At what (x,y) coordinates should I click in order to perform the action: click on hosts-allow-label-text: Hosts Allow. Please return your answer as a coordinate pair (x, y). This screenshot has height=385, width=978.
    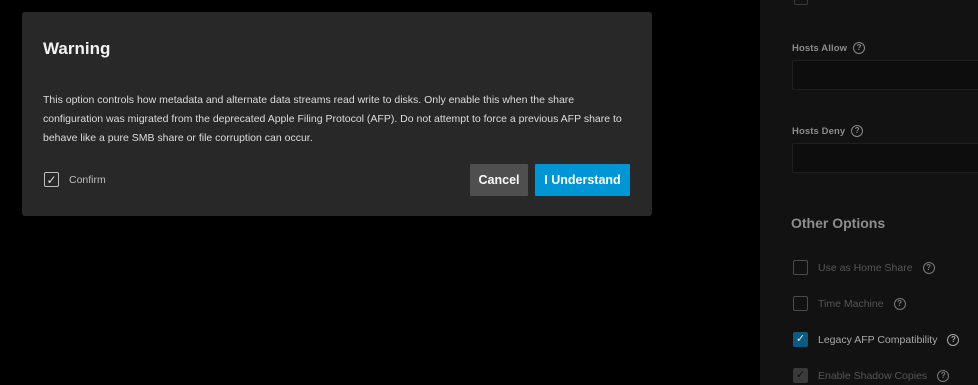
    Looking at the image, I should click on (820, 48).